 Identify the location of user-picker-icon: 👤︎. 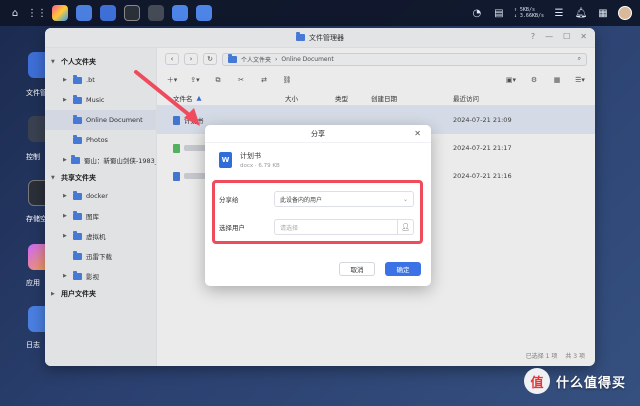
(405, 227).